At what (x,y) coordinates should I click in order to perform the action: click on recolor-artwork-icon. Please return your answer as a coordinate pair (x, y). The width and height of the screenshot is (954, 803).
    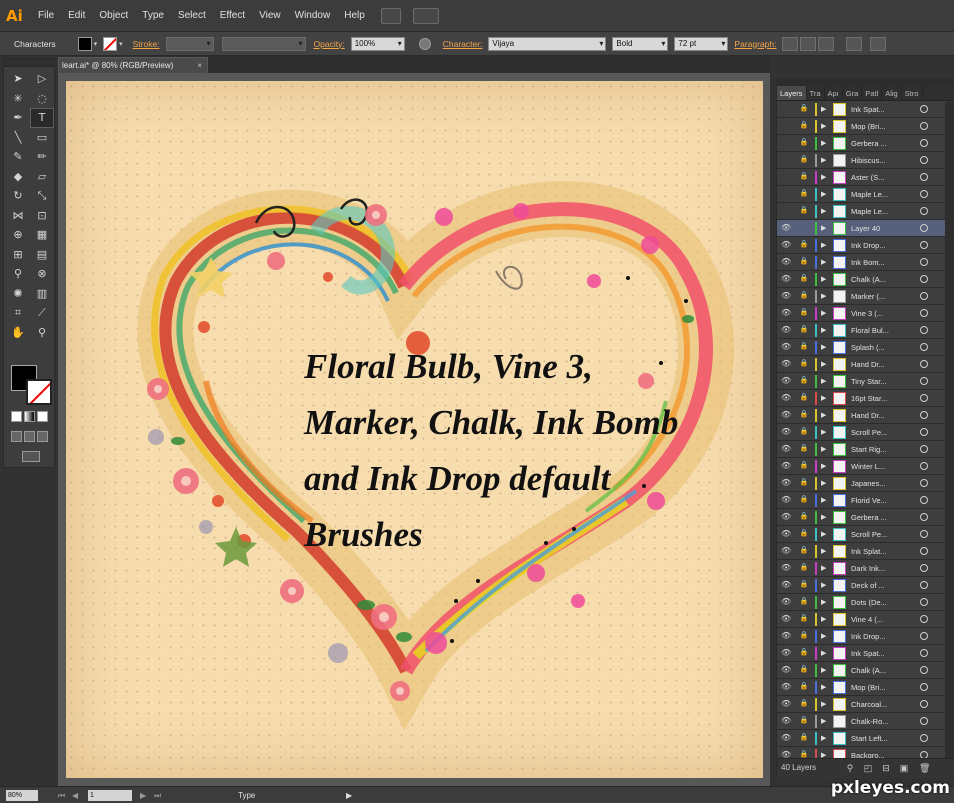
    Looking at the image, I should click on (424, 43).